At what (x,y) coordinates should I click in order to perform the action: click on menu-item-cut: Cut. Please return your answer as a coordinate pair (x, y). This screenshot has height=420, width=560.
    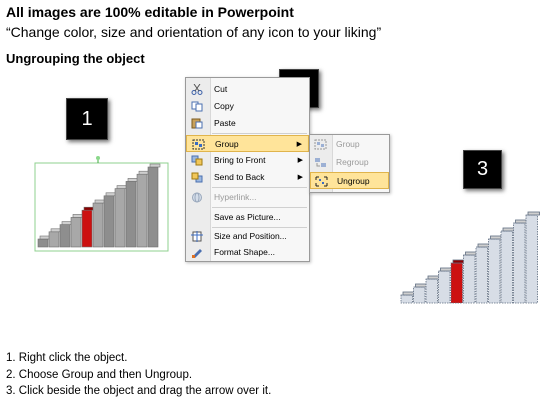
    Looking at the image, I should click on (247, 89).